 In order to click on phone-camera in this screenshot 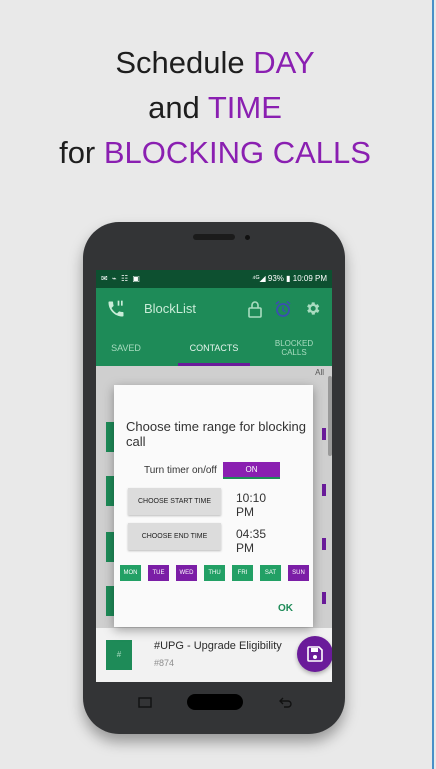, I will do `click(247, 237)`.